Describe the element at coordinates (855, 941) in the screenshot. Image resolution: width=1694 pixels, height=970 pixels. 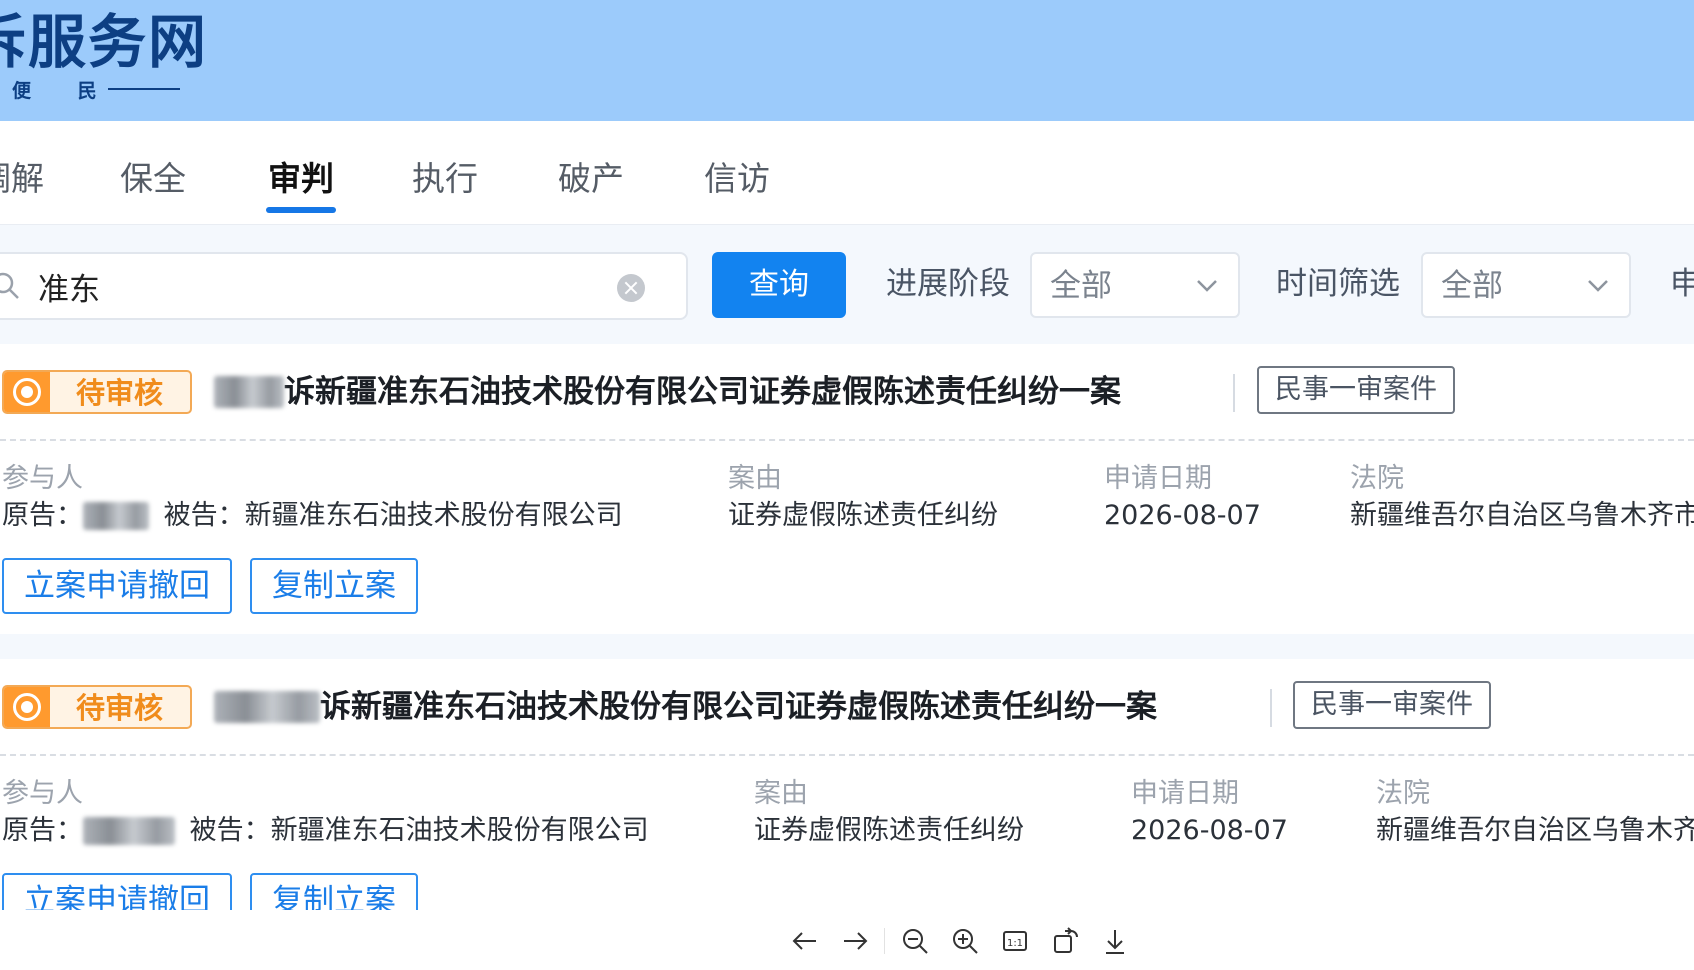
I see `arrow-right-icon` at that location.